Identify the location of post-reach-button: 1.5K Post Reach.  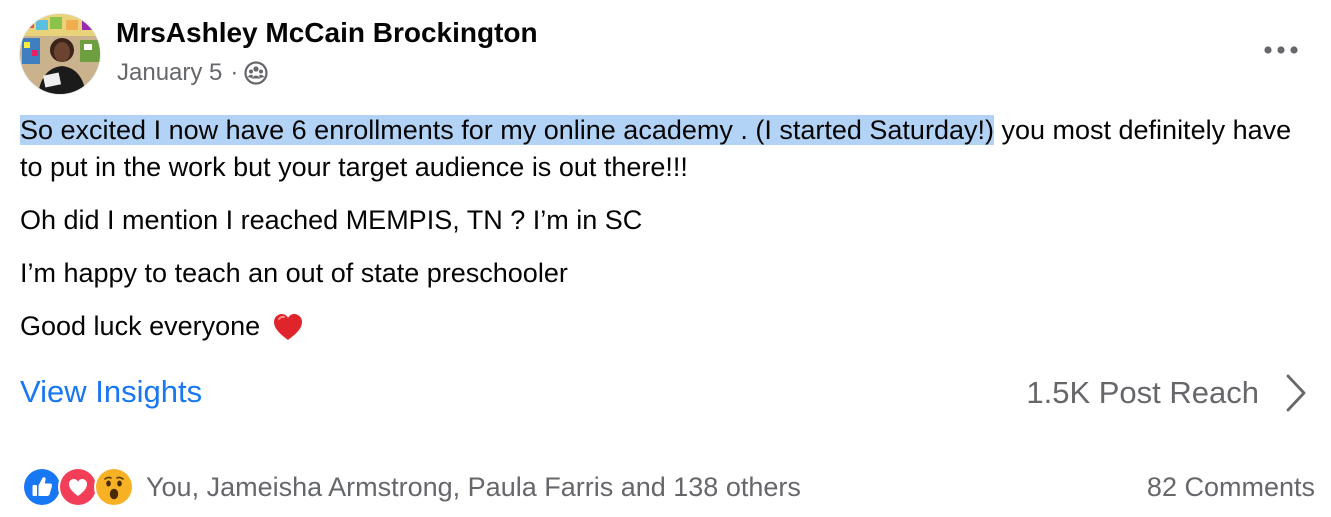
(1167, 393).